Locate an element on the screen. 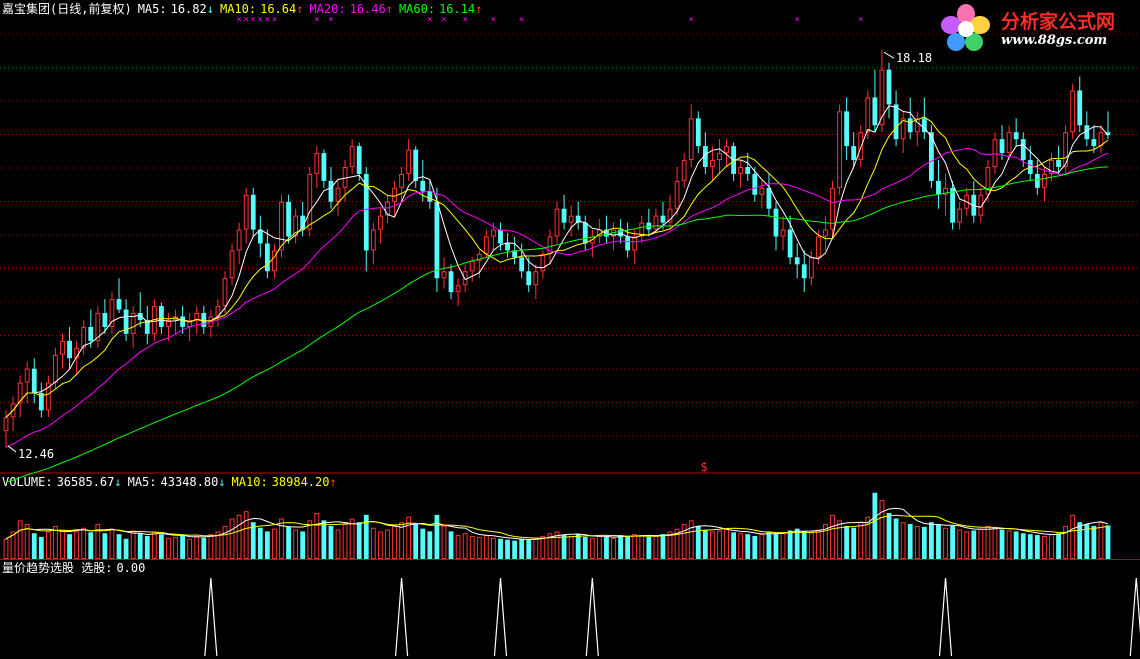 The image size is (1140, 659). low-price-label: 12.46 is located at coordinates (36, 454).